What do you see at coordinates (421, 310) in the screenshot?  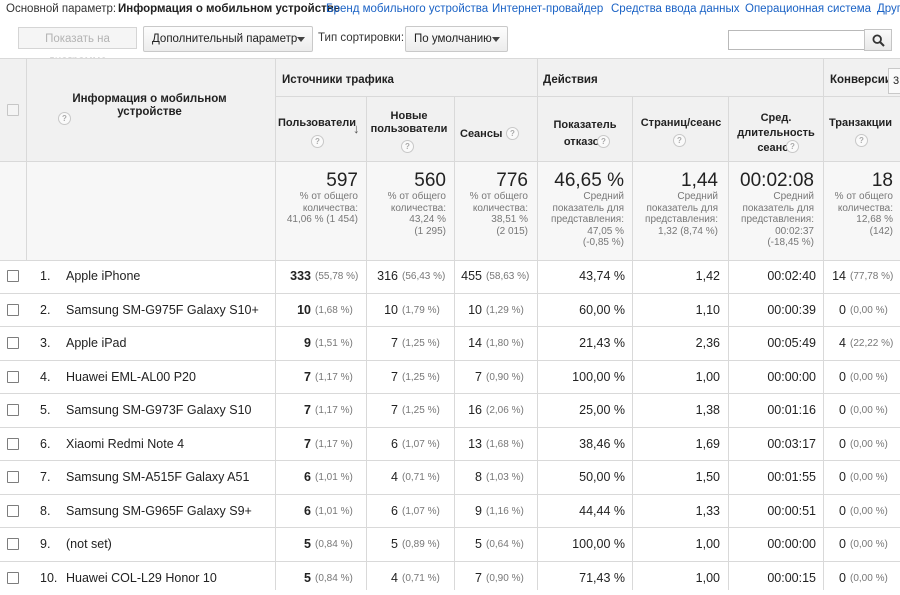 I see `new-users-percent: (1,79 %)` at bounding box center [421, 310].